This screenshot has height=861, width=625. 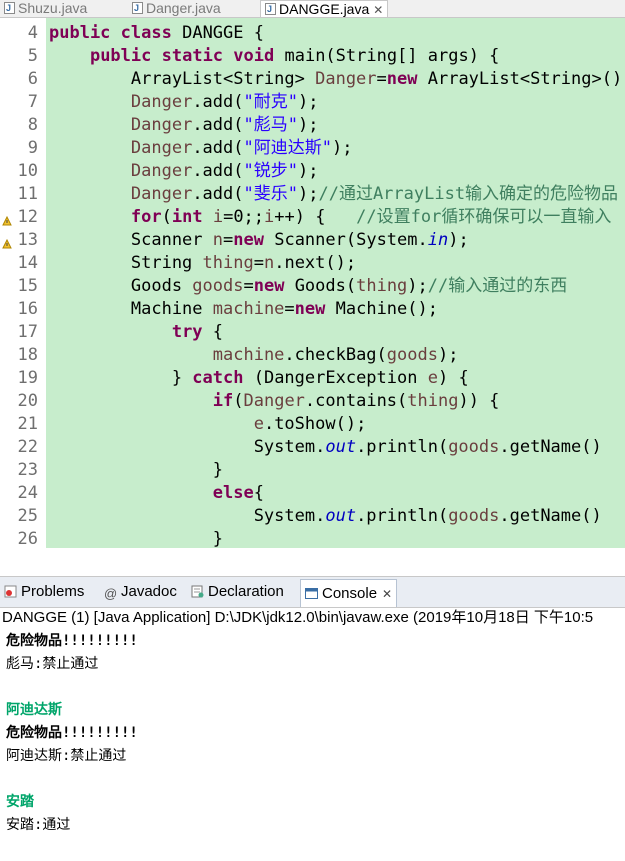 What do you see at coordinates (120, 56) in the screenshot?
I see `code-token: public` at bounding box center [120, 56].